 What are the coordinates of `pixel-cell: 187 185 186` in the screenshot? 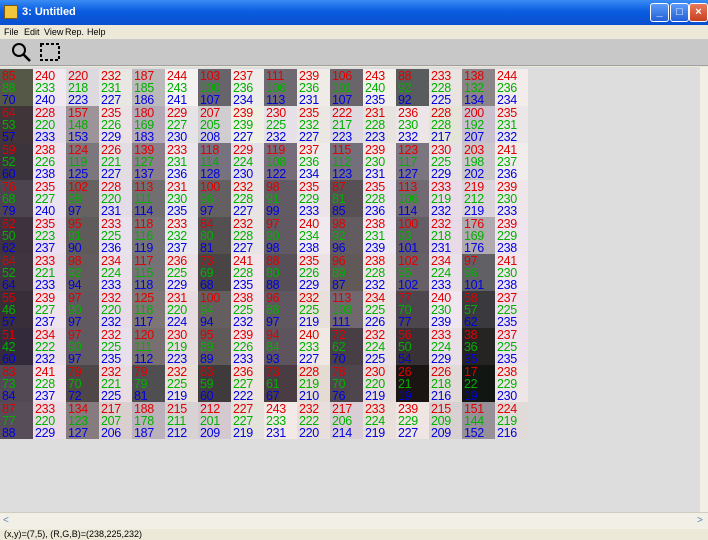 It's located at (148, 87).